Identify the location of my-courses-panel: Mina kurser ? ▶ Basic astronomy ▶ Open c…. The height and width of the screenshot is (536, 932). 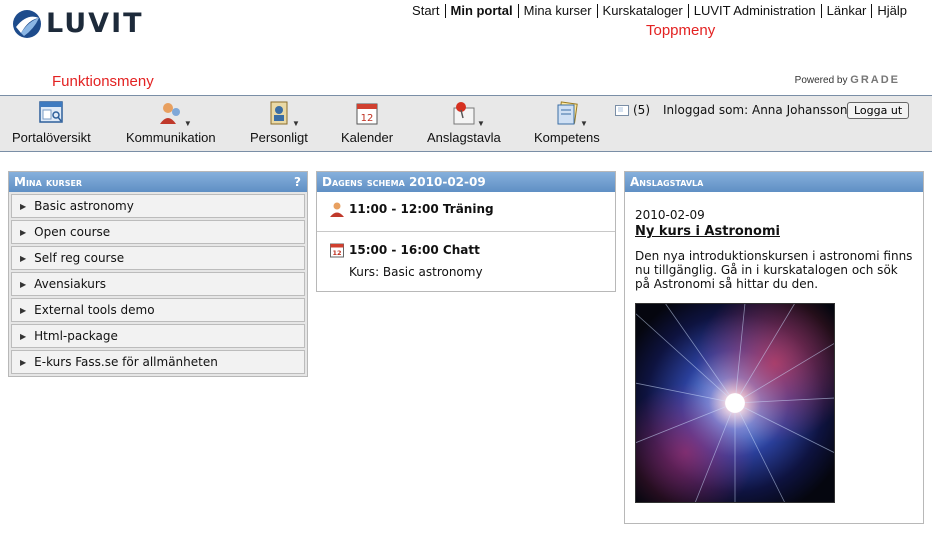
(158, 274).